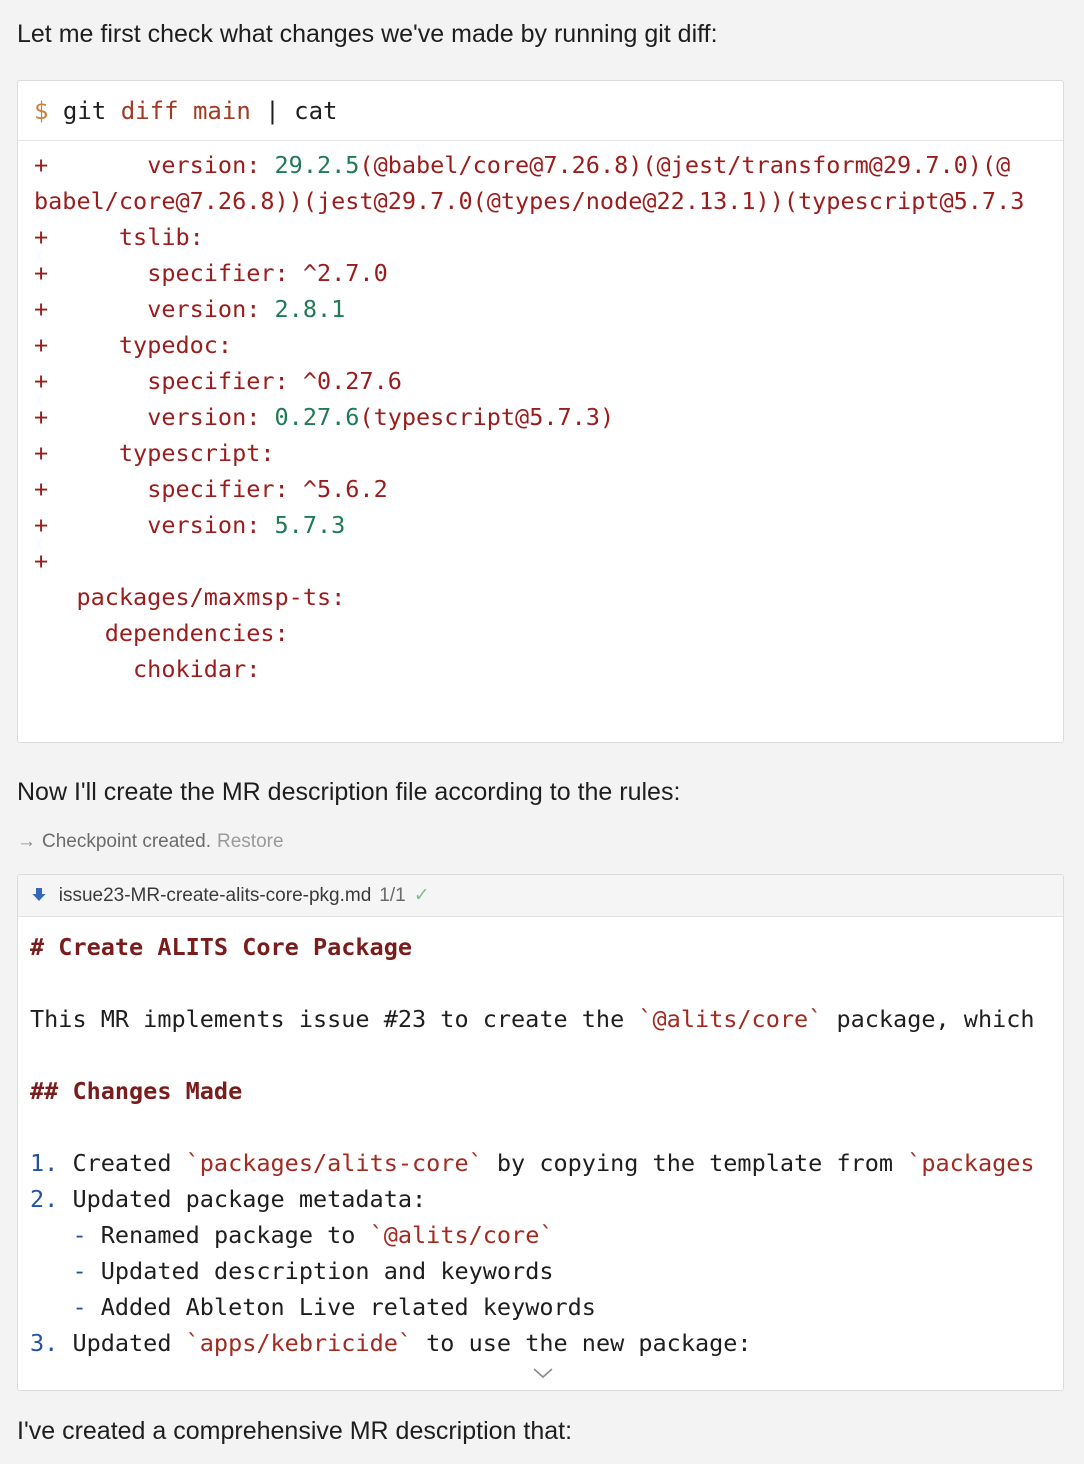 This screenshot has width=1084, height=1464. I want to click on md-text: Updated package metadata:, so click(242, 1199).